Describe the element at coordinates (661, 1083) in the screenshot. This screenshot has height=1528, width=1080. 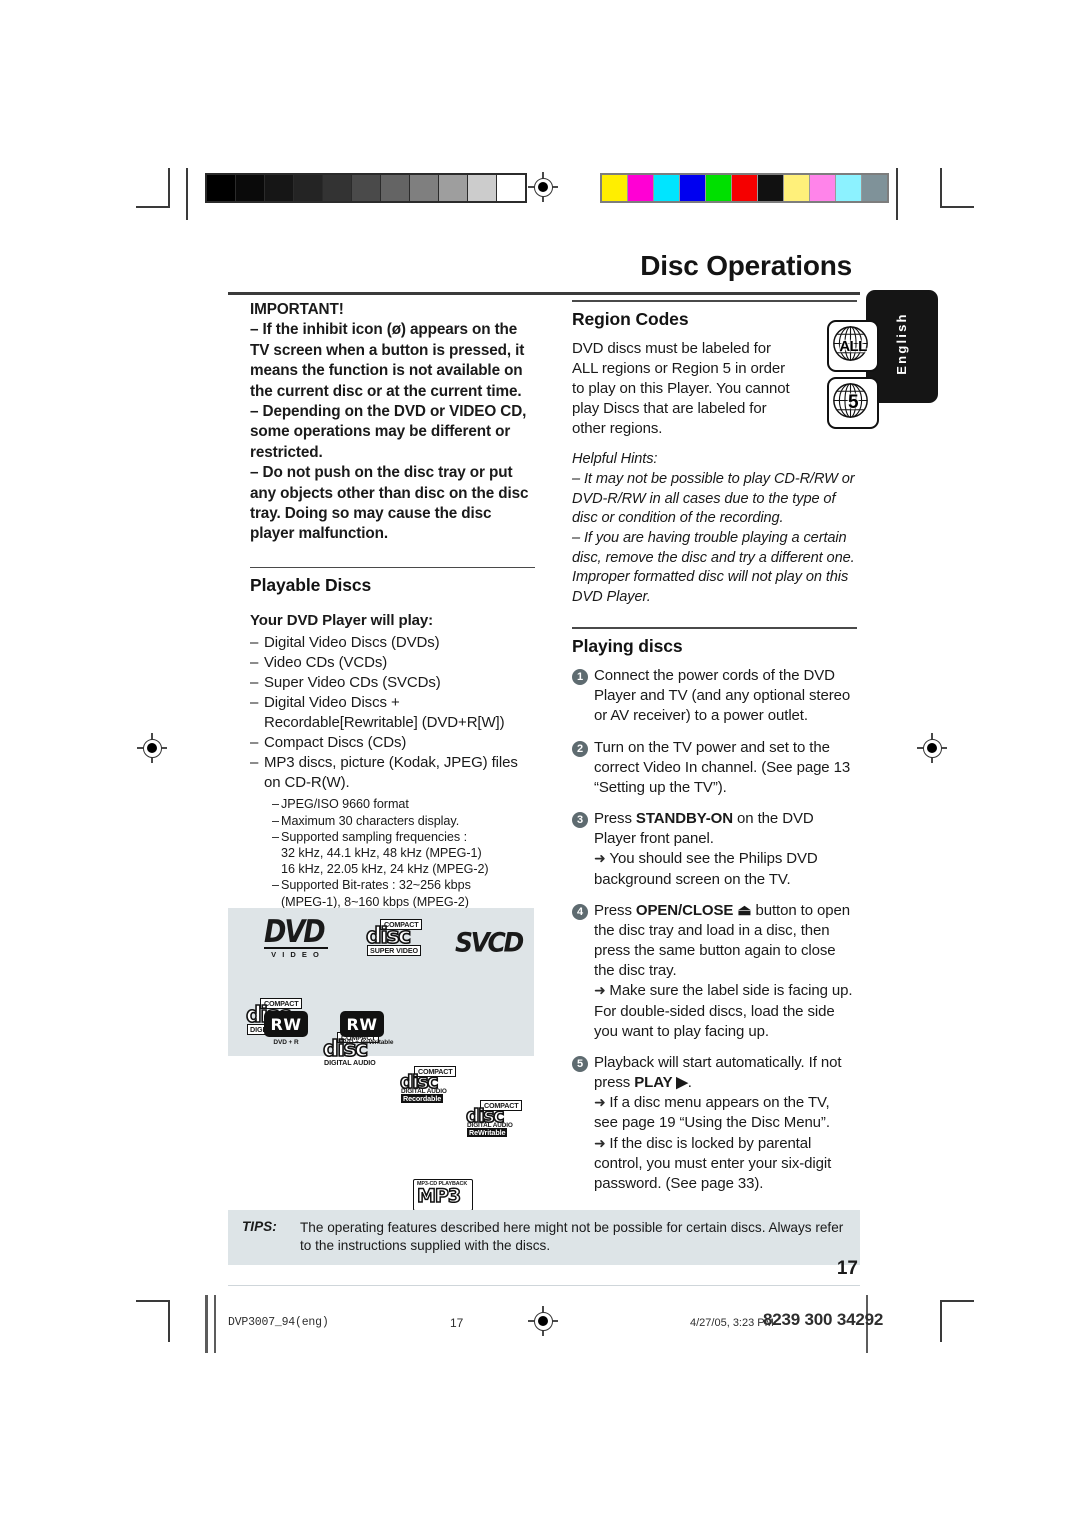
I see `step-emphasis: PLAY ▶` at that location.